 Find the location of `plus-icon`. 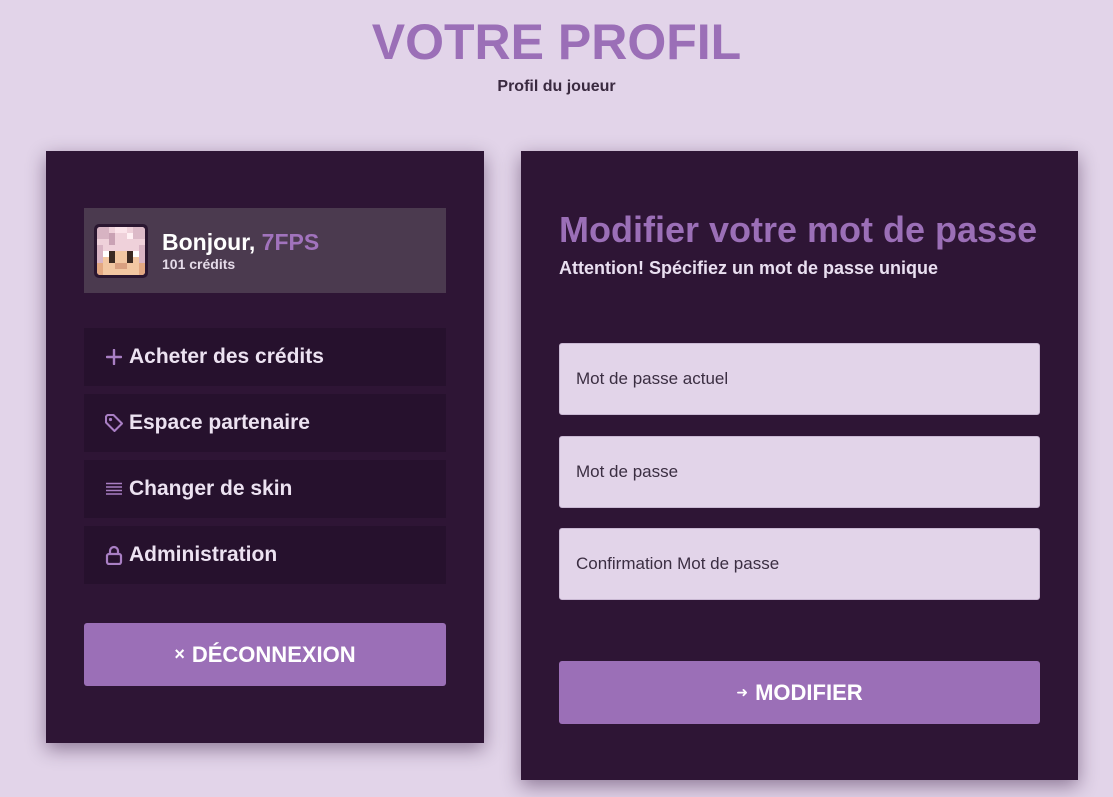

plus-icon is located at coordinates (114, 357).